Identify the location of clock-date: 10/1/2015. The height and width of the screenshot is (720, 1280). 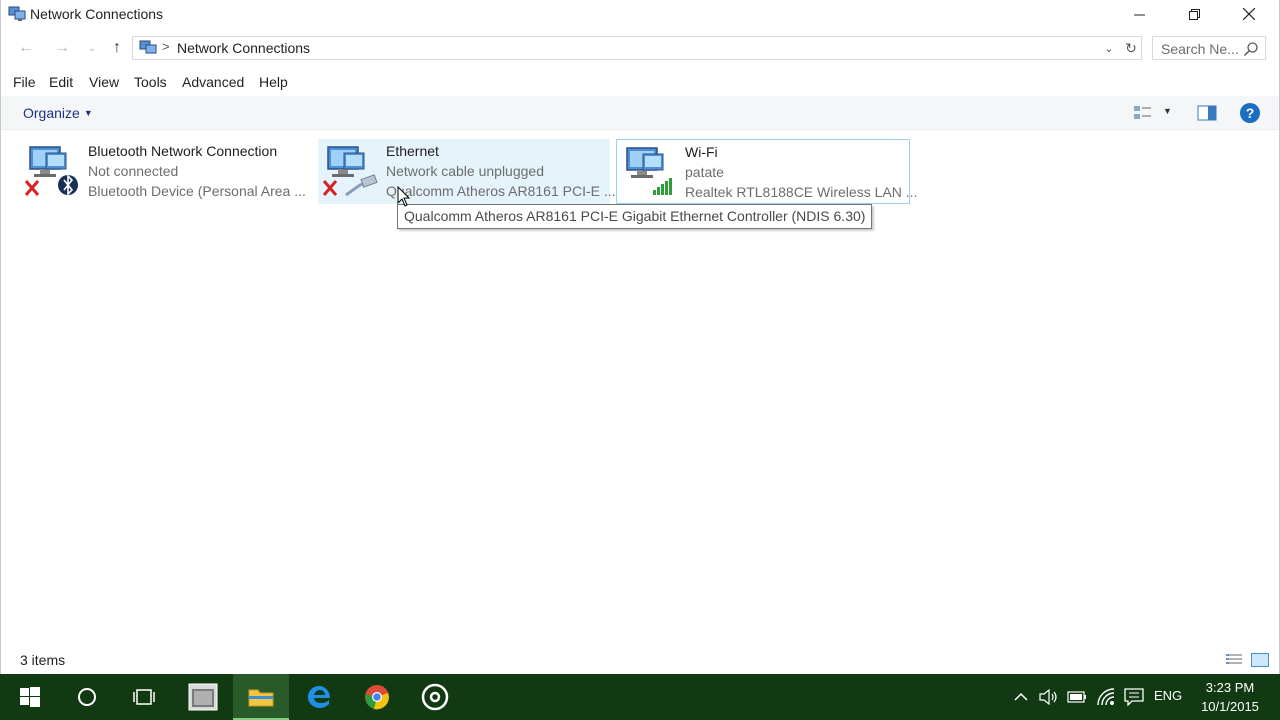
(1230, 706).